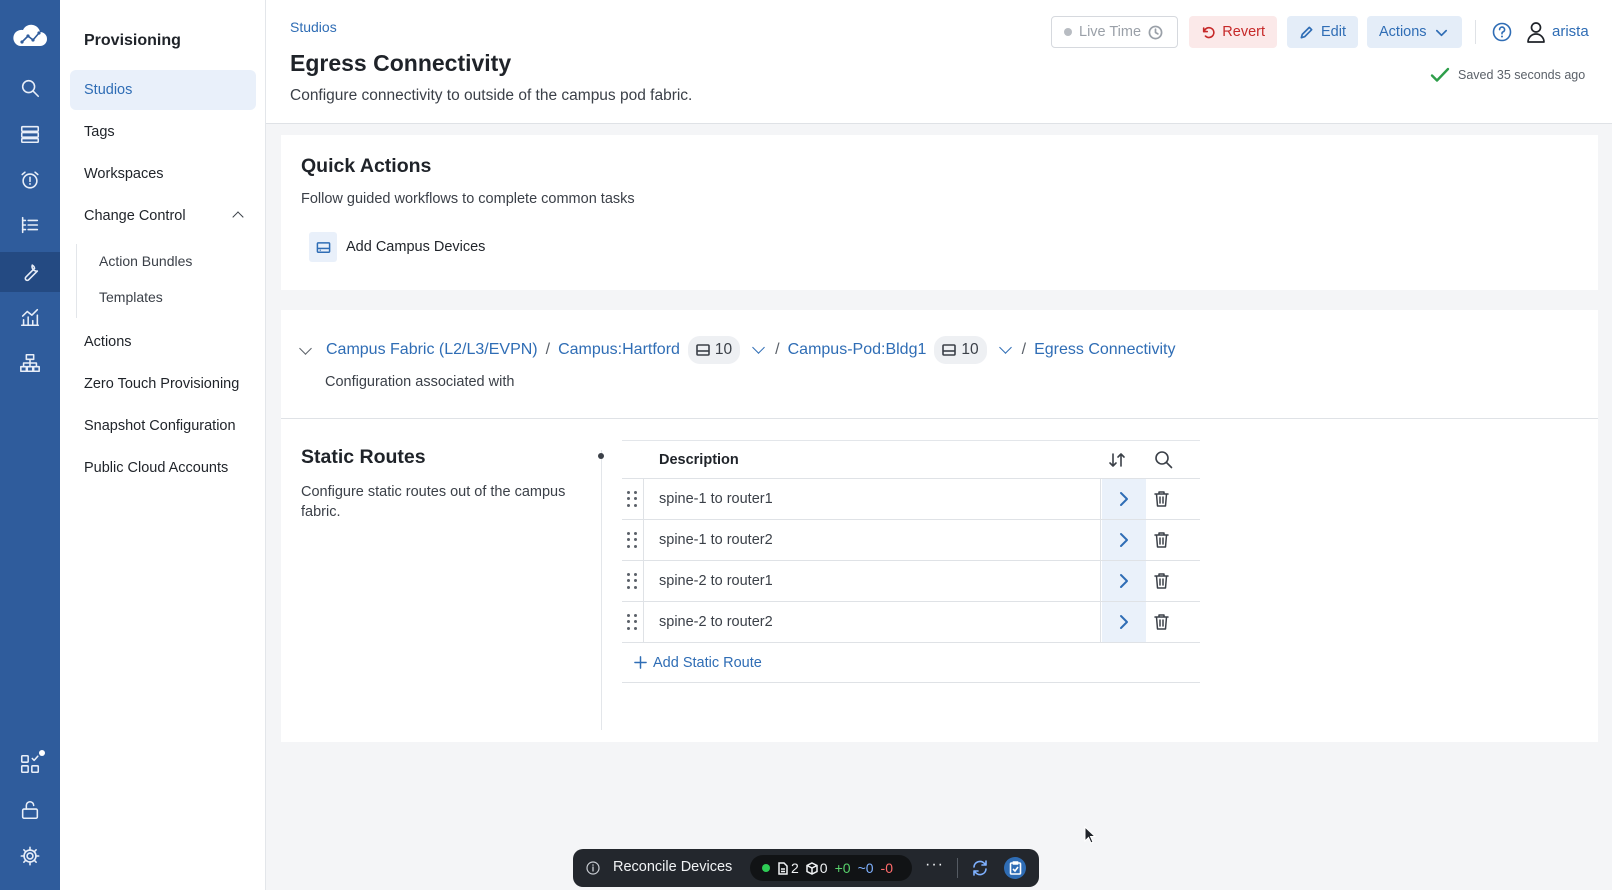 The height and width of the screenshot is (890, 1612). What do you see at coordinates (432, 350) in the screenshot?
I see `breadcrumb-campus-fabric: Campus Fabric (L2/L3/EVPN)` at bounding box center [432, 350].